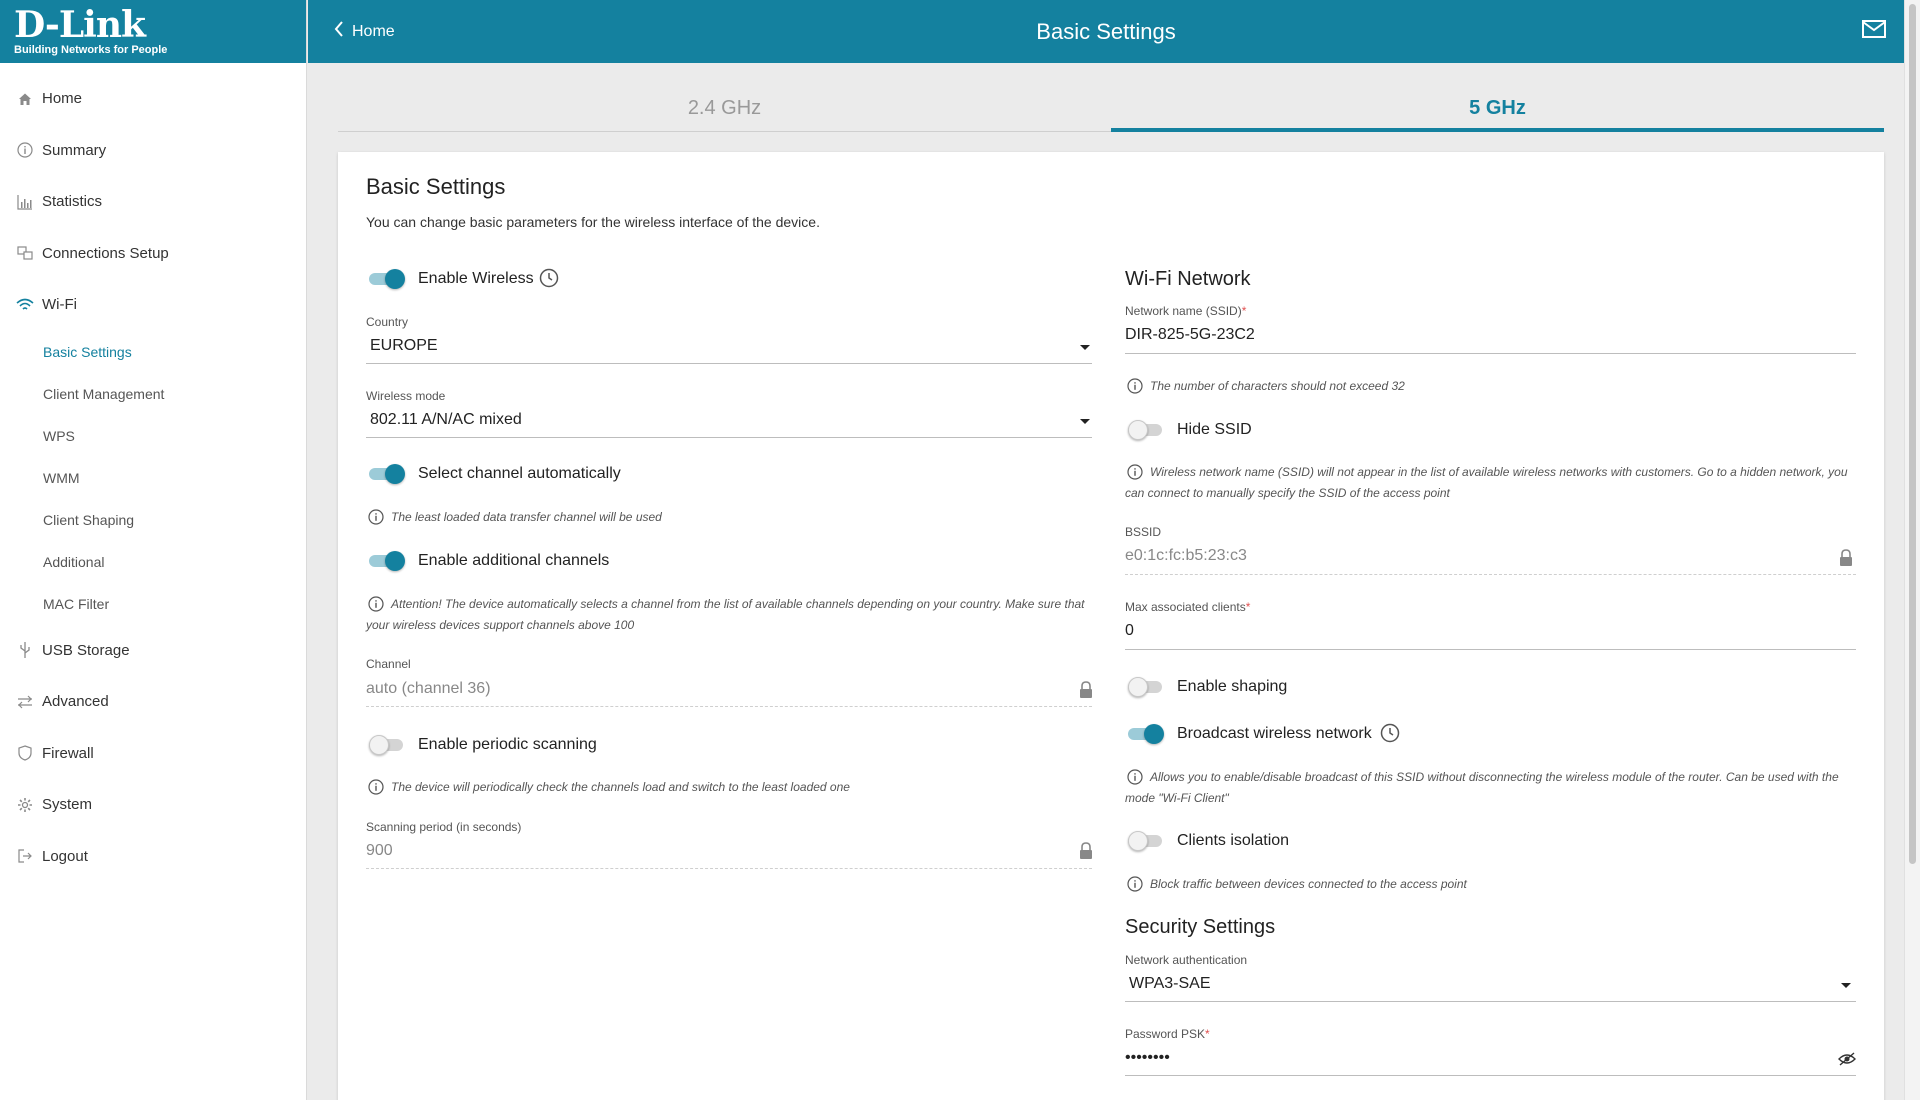  What do you see at coordinates (1490, 1001) in the screenshot?
I see `auth-underline` at bounding box center [1490, 1001].